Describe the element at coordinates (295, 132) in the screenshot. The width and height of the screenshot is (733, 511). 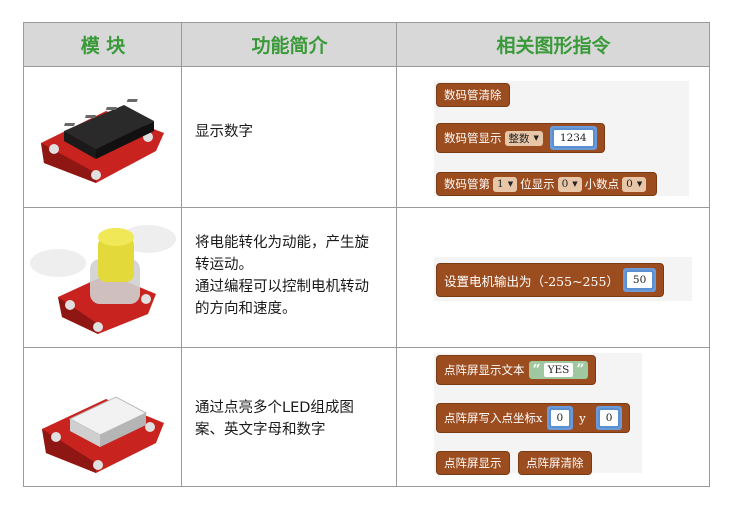
I see `intro-text-1: 显示数字` at that location.